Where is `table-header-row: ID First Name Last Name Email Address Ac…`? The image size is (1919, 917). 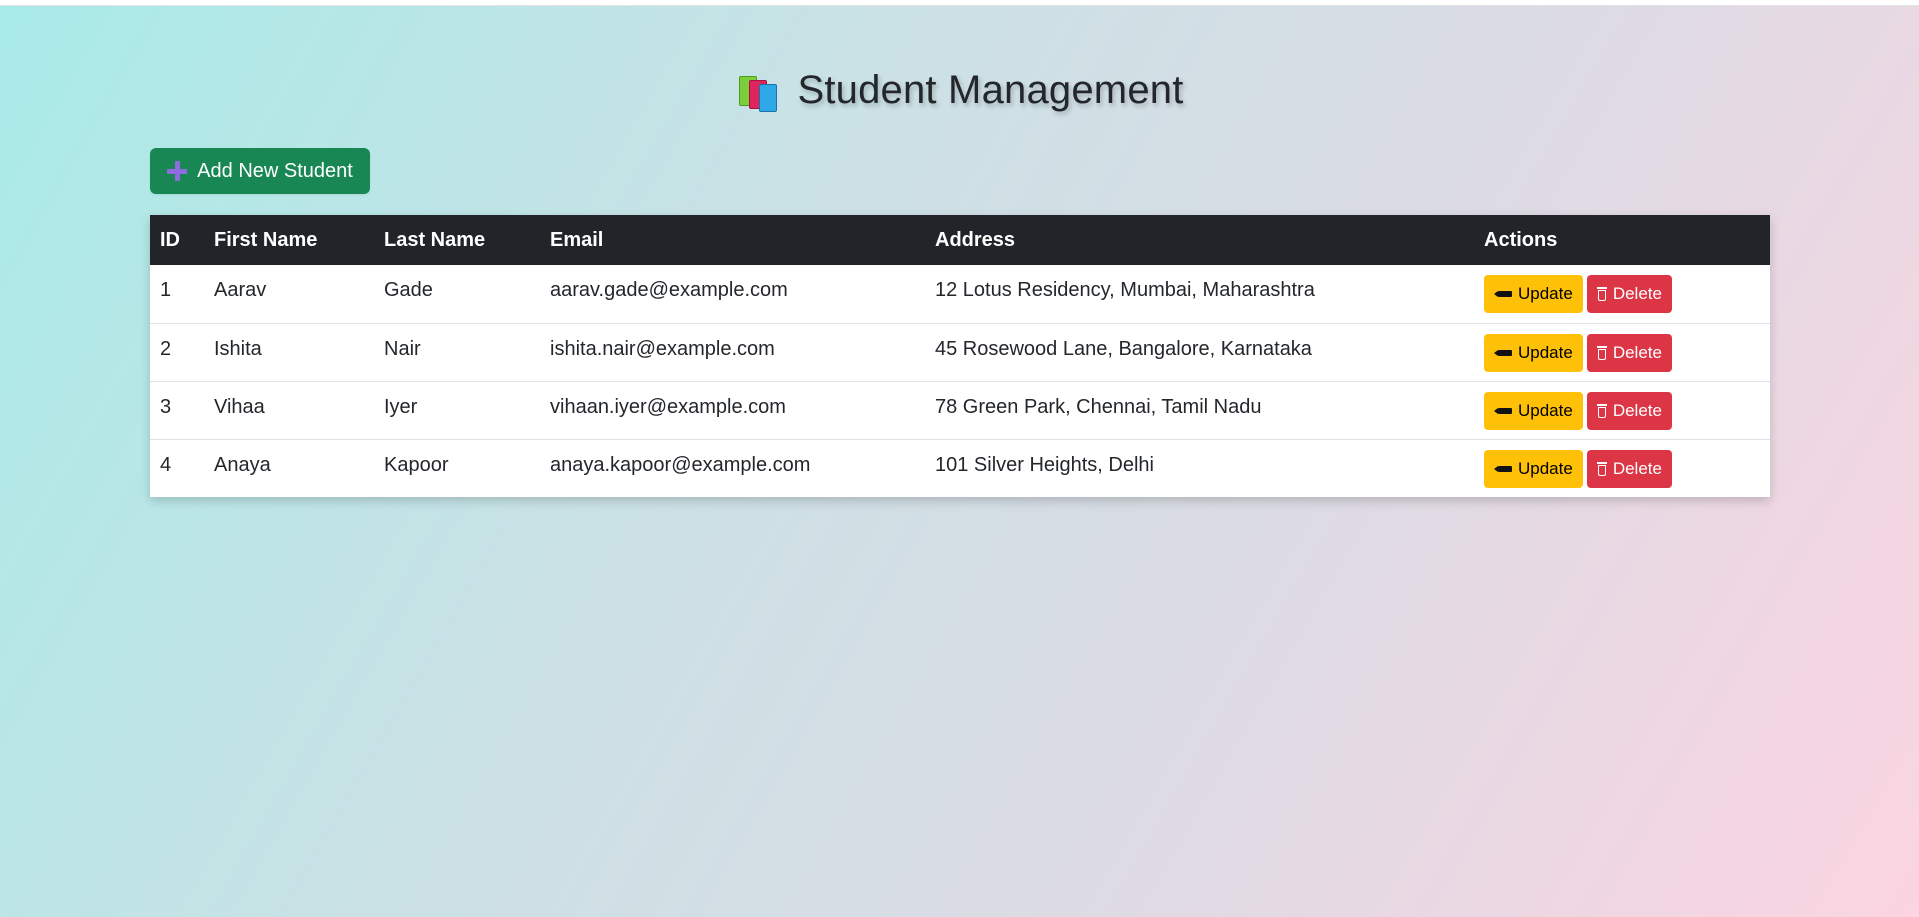
table-header-row: ID First Name Last Name Email Address Ac… is located at coordinates (960, 240).